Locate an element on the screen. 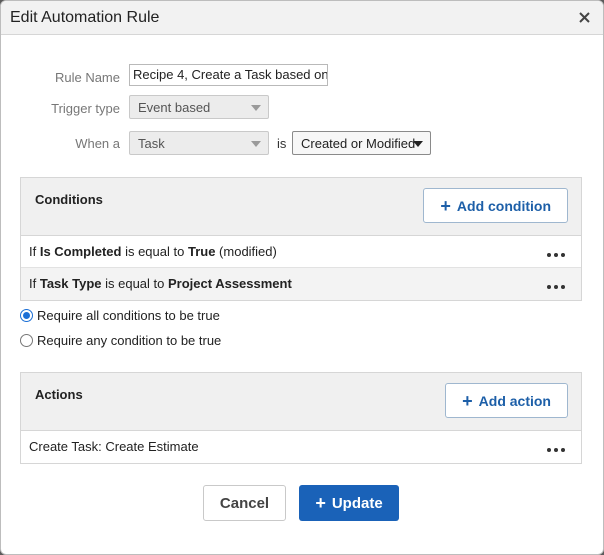 The image size is (604, 555). object-type-select: Task is located at coordinates (199, 143).